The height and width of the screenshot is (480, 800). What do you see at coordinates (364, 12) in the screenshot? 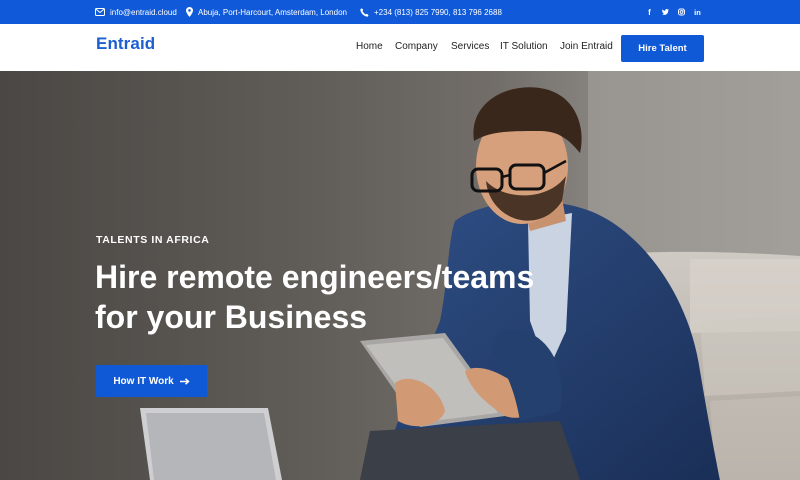
I see `phone-icon` at bounding box center [364, 12].